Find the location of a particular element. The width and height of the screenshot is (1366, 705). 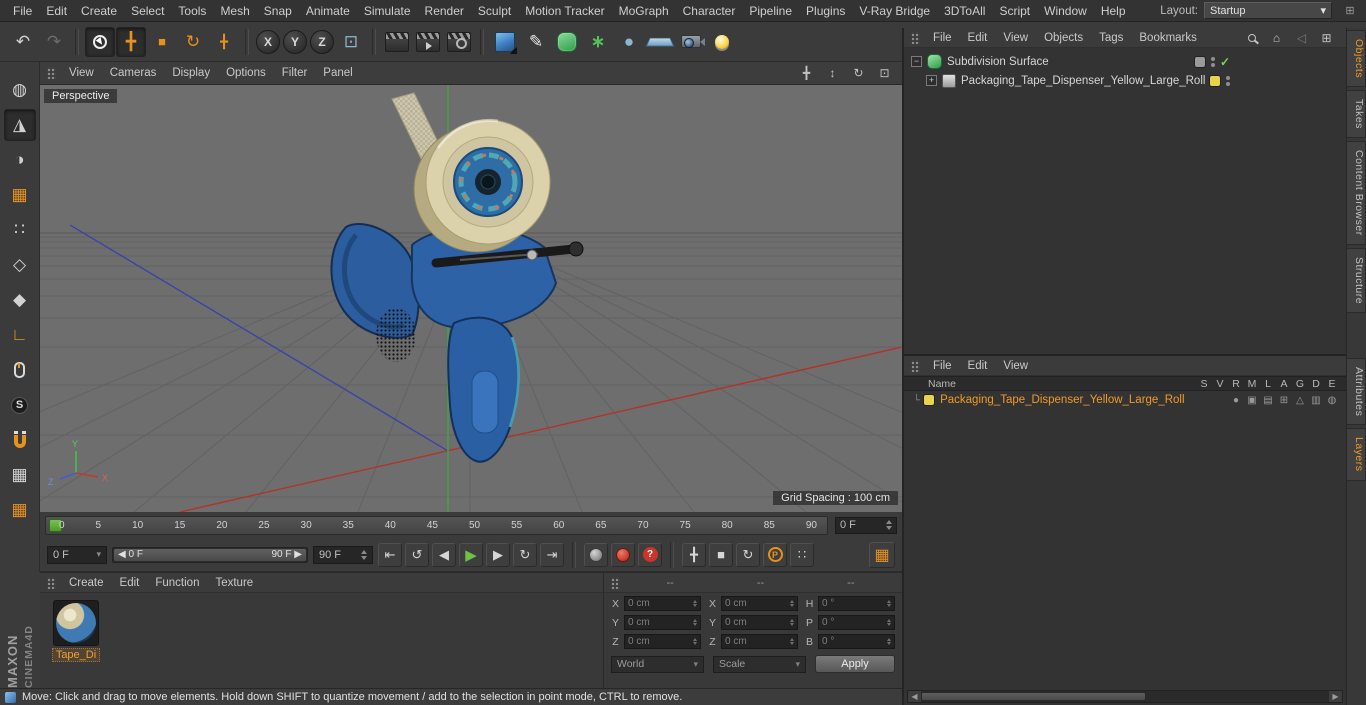

scale-tool-button: ■ is located at coordinates (162, 42).